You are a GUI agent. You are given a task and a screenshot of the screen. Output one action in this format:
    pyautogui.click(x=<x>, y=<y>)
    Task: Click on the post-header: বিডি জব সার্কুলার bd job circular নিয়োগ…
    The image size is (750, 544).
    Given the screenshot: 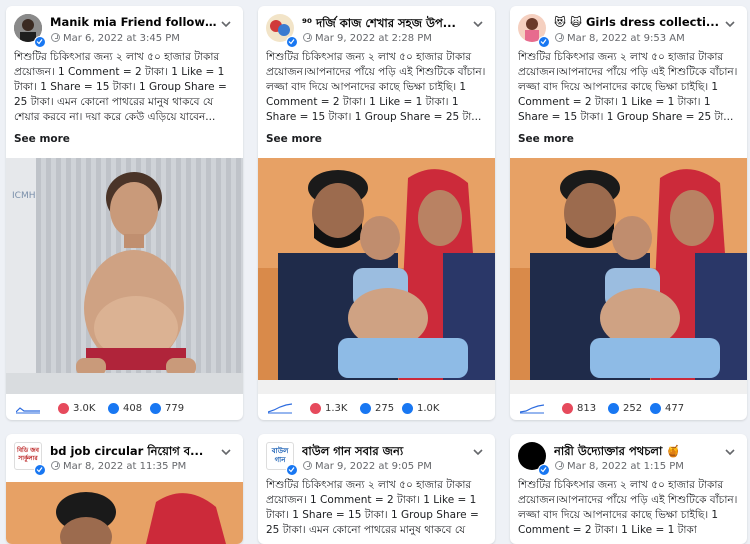 What is the action you would take?
    pyautogui.click(x=124, y=460)
    